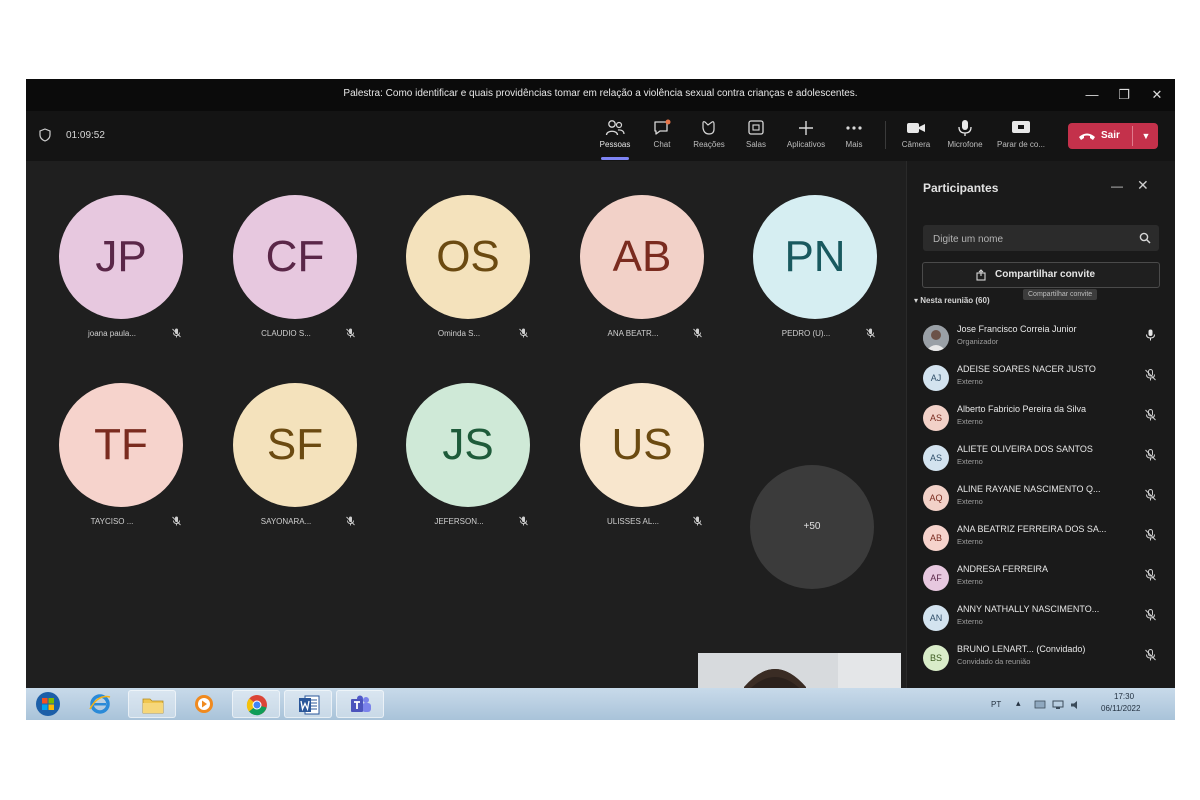 The image size is (1200, 800). I want to click on microphone-icon, so click(965, 128).